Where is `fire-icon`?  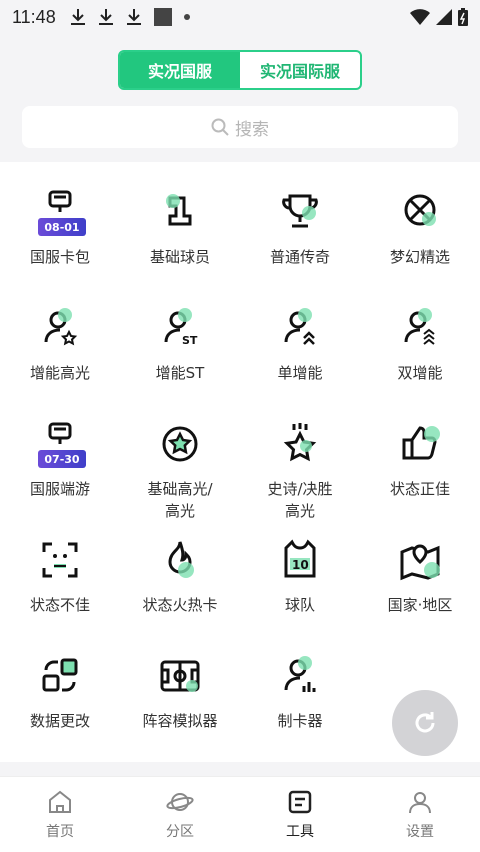 fire-icon is located at coordinates (180, 560).